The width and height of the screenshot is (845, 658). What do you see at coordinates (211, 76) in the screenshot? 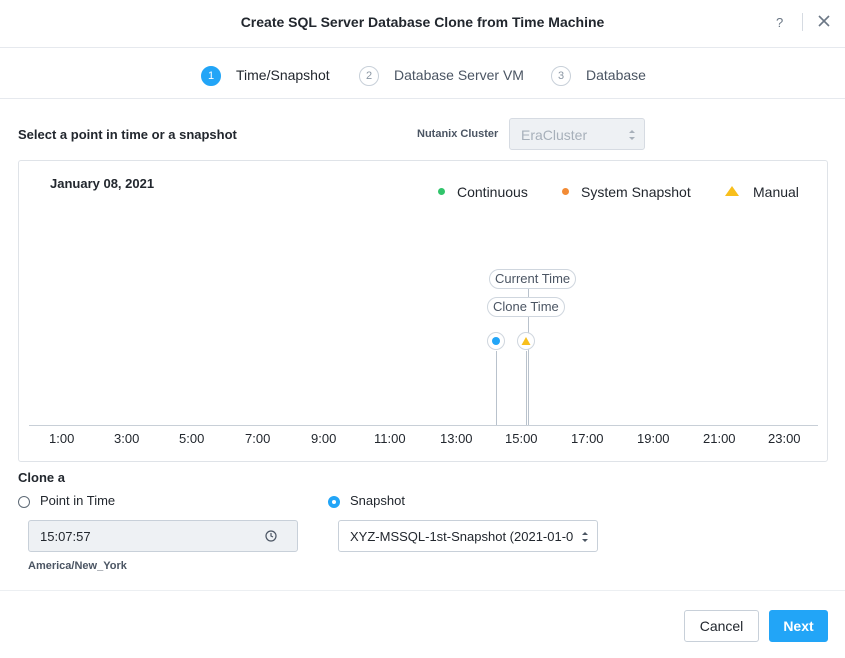
I see `step-1-number: 1` at bounding box center [211, 76].